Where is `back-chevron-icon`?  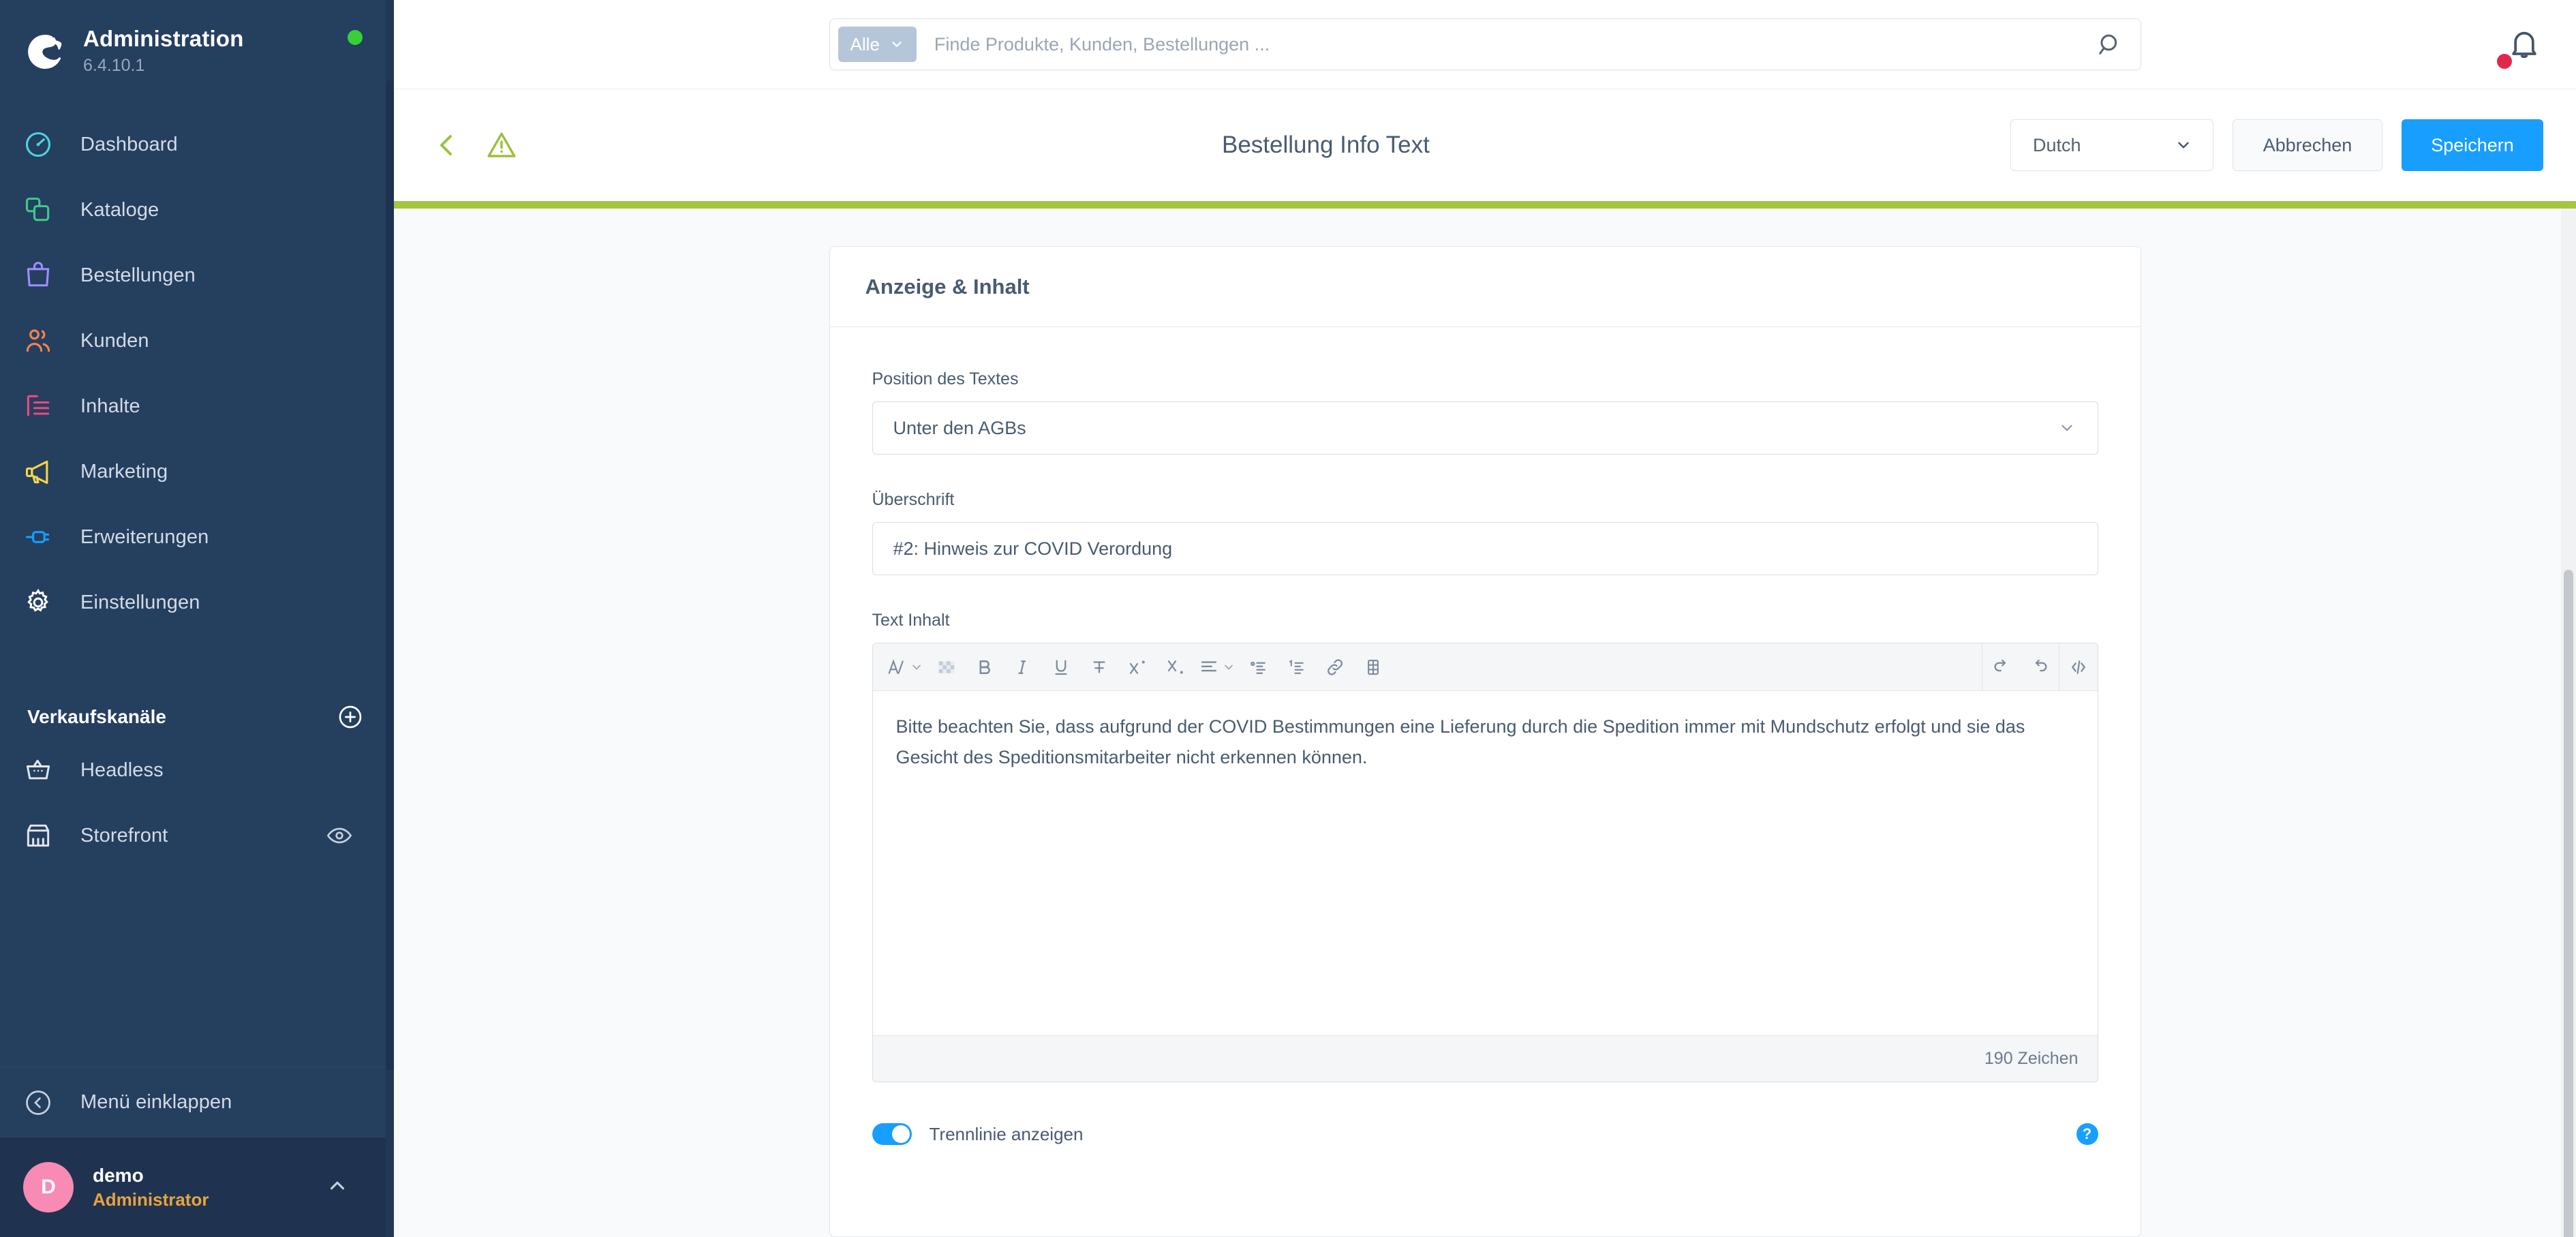
back-chevron-icon is located at coordinates (448, 145).